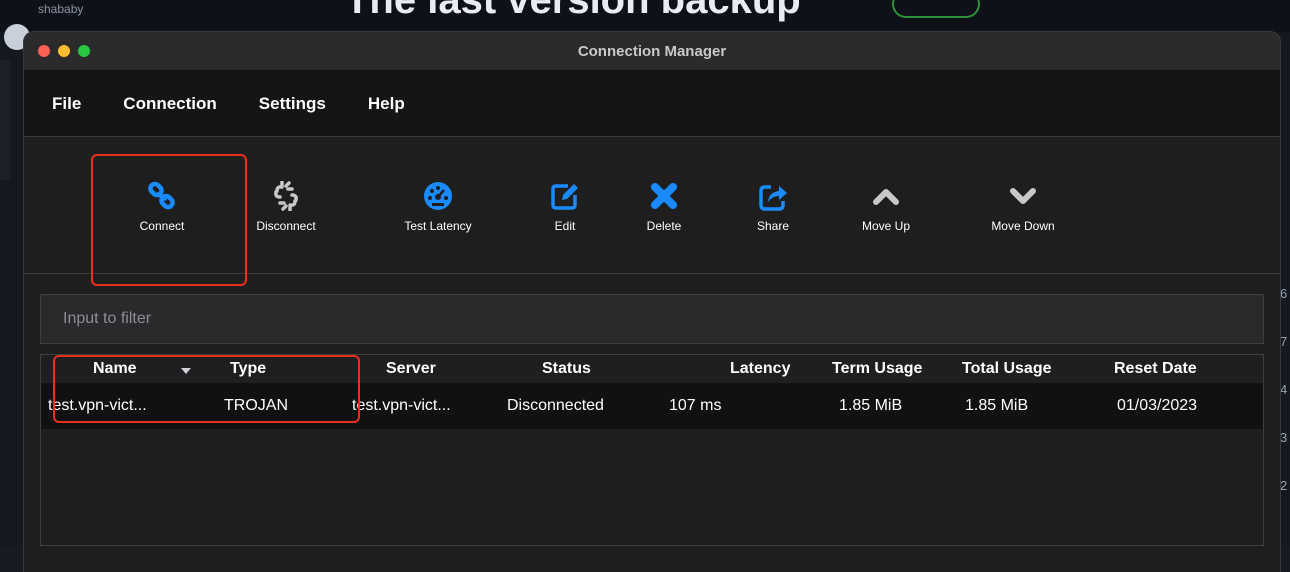 Image resolution: width=1290 pixels, height=572 pixels. Describe the element at coordinates (1284, 293) in the screenshot. I see `background-digit: 6` at that location.